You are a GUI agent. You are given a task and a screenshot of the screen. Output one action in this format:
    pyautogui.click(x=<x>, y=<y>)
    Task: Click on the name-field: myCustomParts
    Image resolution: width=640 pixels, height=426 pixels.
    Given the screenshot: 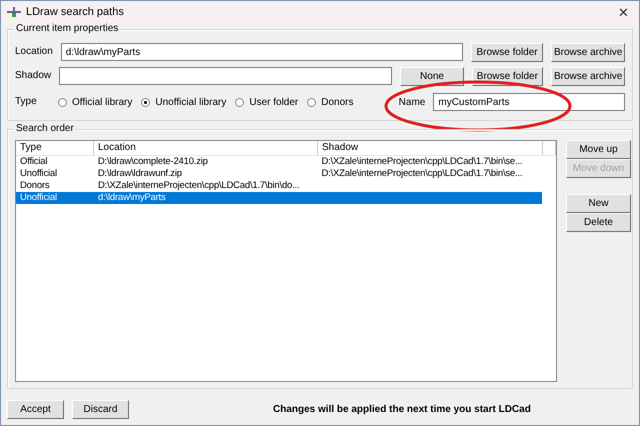 What is the action you would take?
    pyautogui.click(x=529, y=102)
    